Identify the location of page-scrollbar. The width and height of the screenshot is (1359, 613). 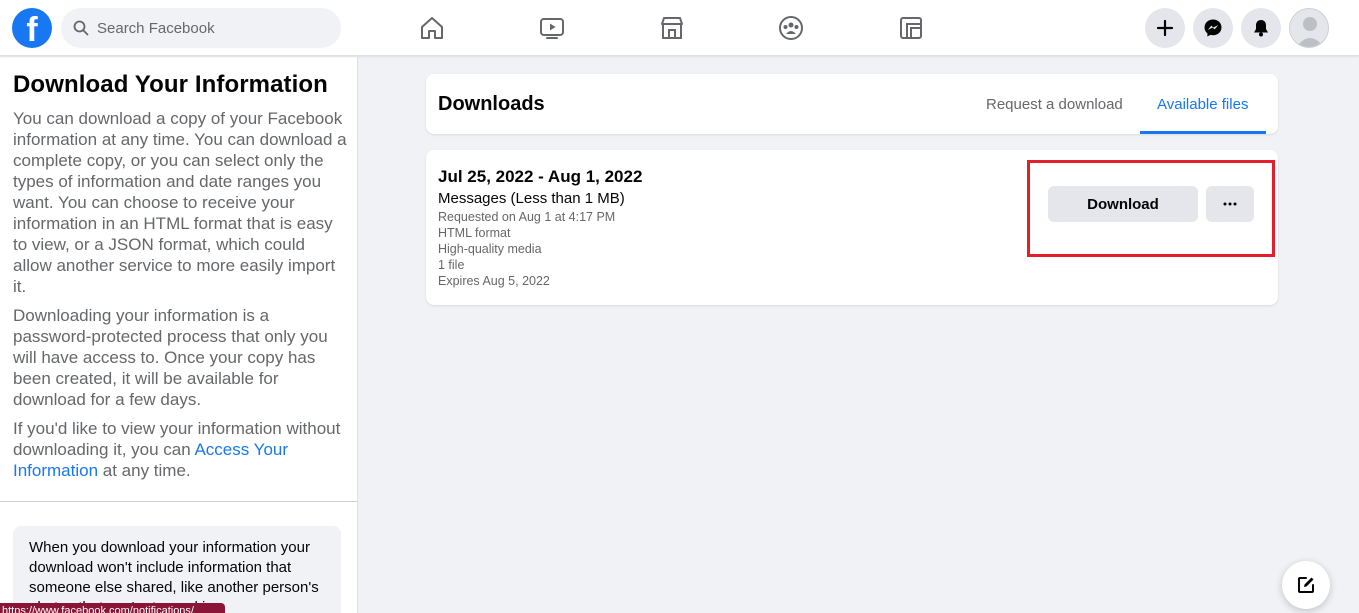
(1351, 334).